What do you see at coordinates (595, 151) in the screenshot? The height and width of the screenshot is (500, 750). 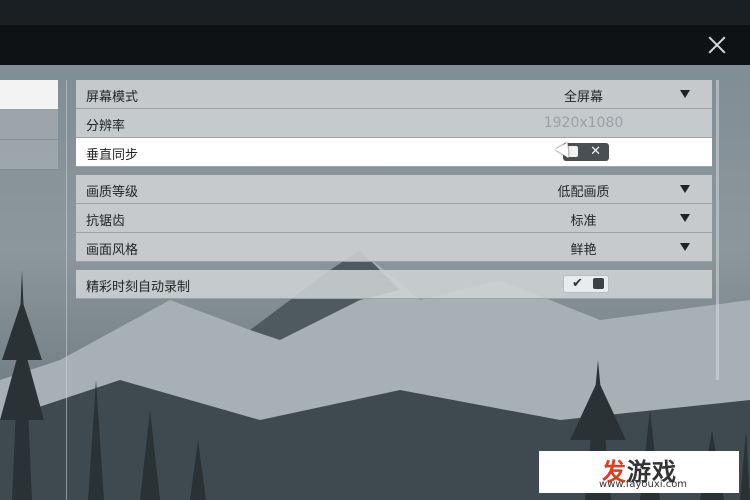 I see `x-icon: ✕` at bounding box center [595, 151].